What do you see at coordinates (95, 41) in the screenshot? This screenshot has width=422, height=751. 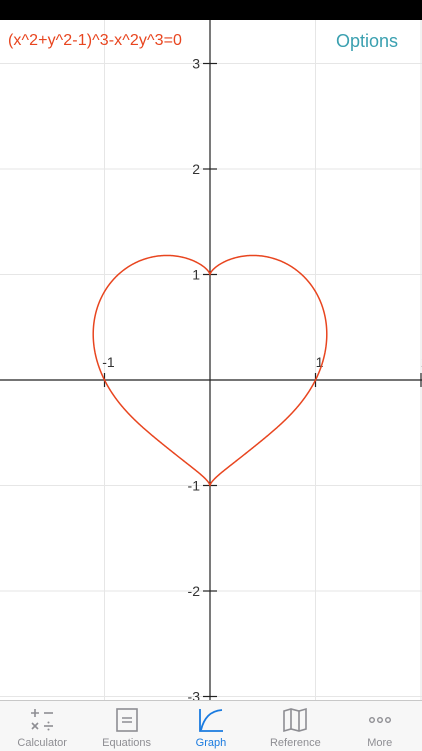 I see `equation-label: (x^2+y^2-1)^3-x^2y^3=0` at bounding box center [95, 41].